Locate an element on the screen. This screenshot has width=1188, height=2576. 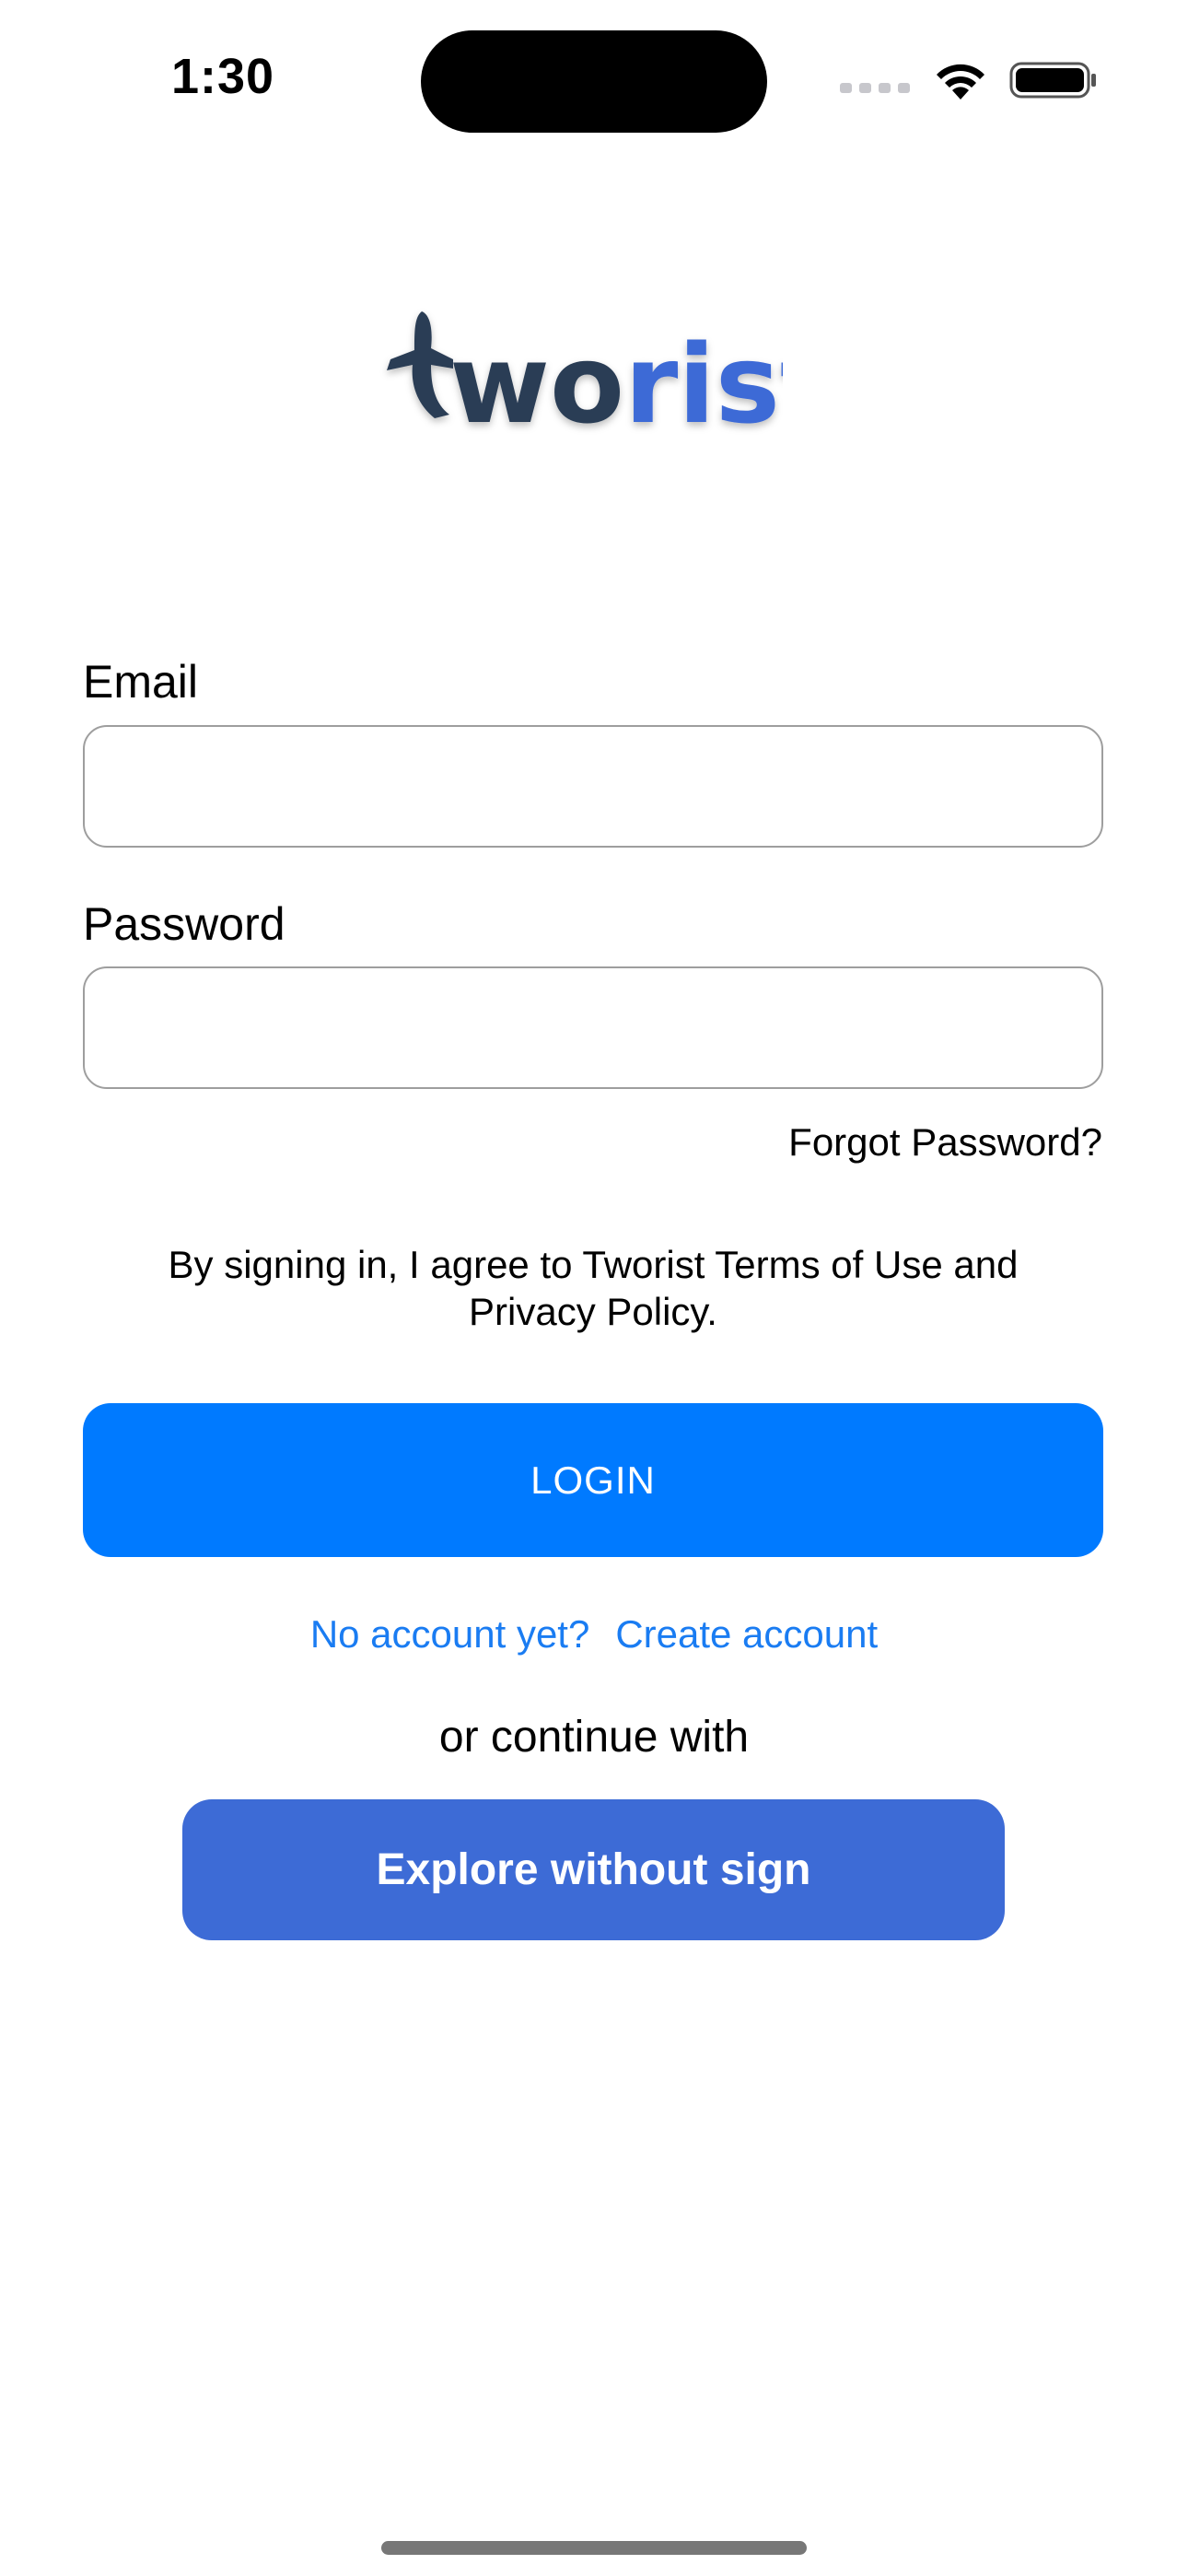
explore-without-sign-button: Explore without sign is located at coordinates (593, 1869).